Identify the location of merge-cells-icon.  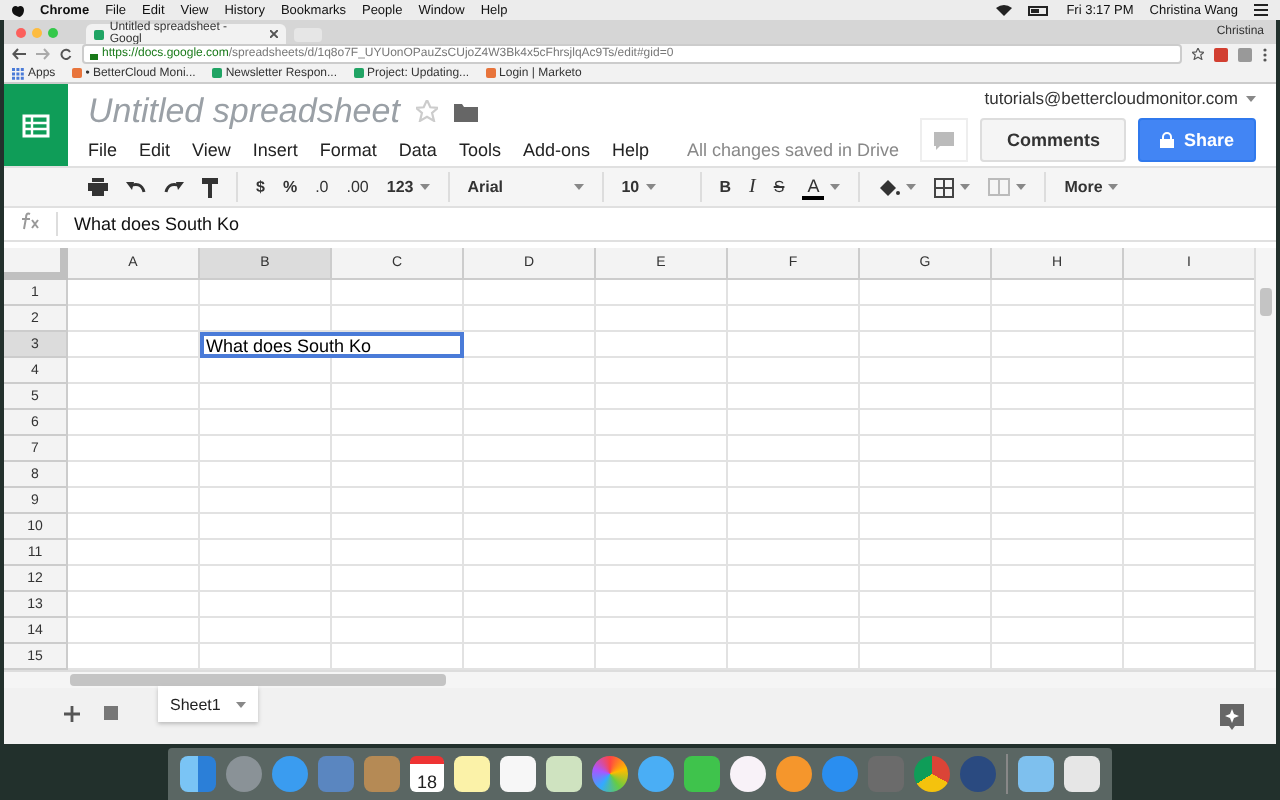
(999, 187).